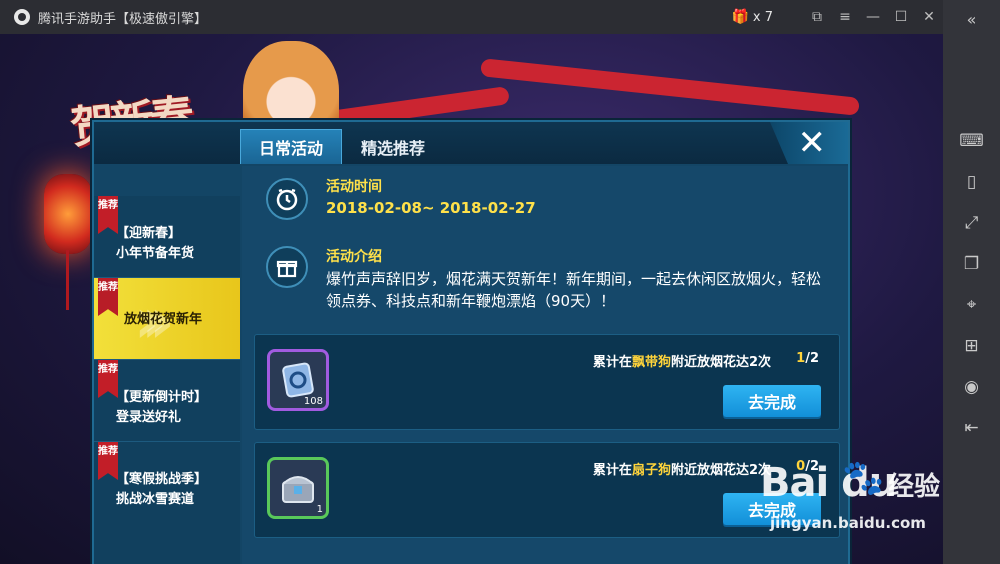  I want to click on dialog-header: 日常活动 精选推荐 ✕, so click(471, 143).